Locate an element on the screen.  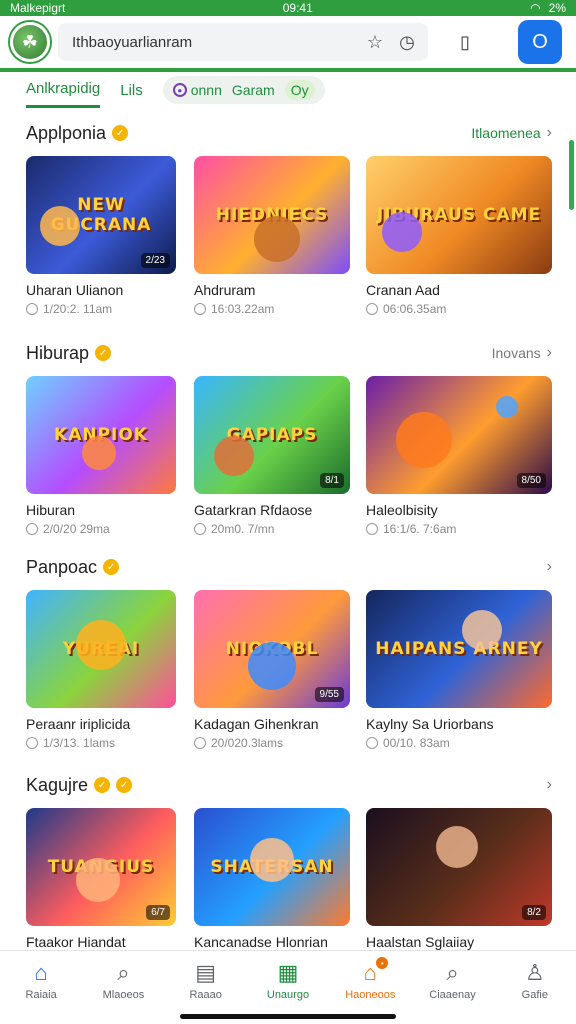
game-thumbnail: TUANGIUS 6/7 is located at coordinates (101, 867).